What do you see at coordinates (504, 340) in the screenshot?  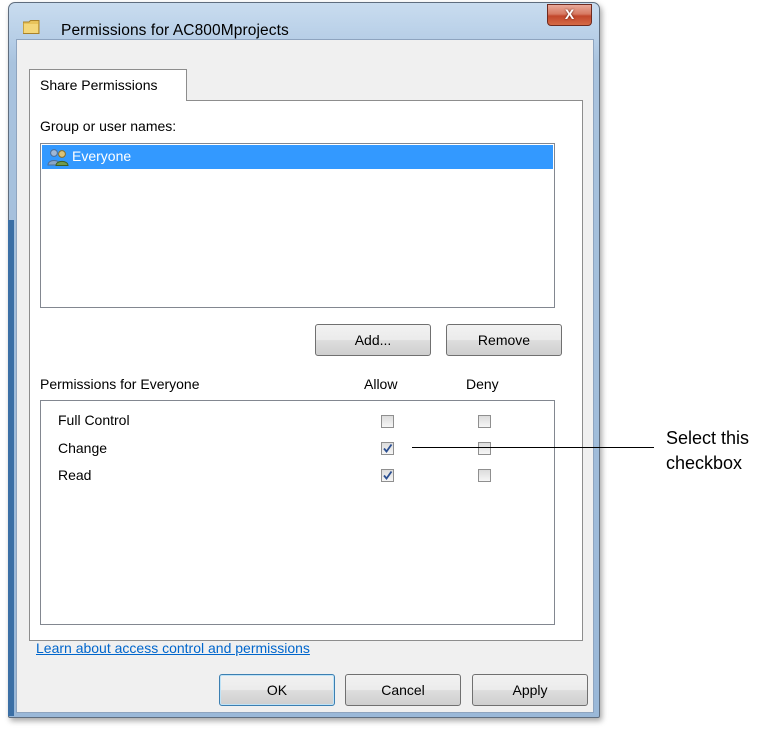 I see `remove-button: Remove` at bounding box center [504, 340].